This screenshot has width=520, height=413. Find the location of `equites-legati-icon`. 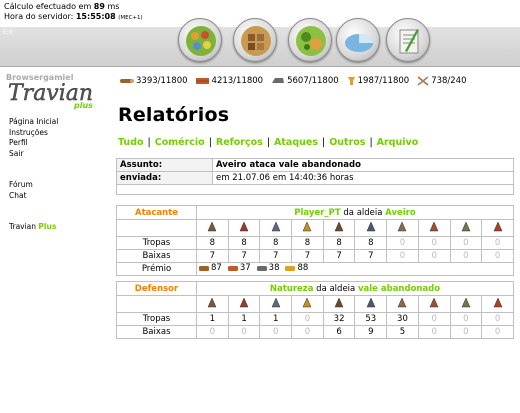

equites-legati-icon is located at coordinates (307, 228).